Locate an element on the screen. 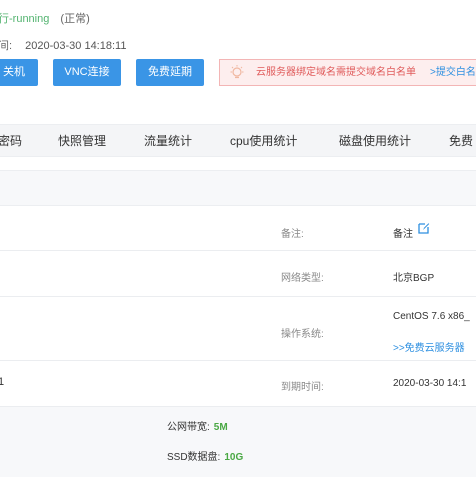 This screenshot has width=476, height=477. free-server-link: >>免费云服务器 is located at coordinates (429, 346).